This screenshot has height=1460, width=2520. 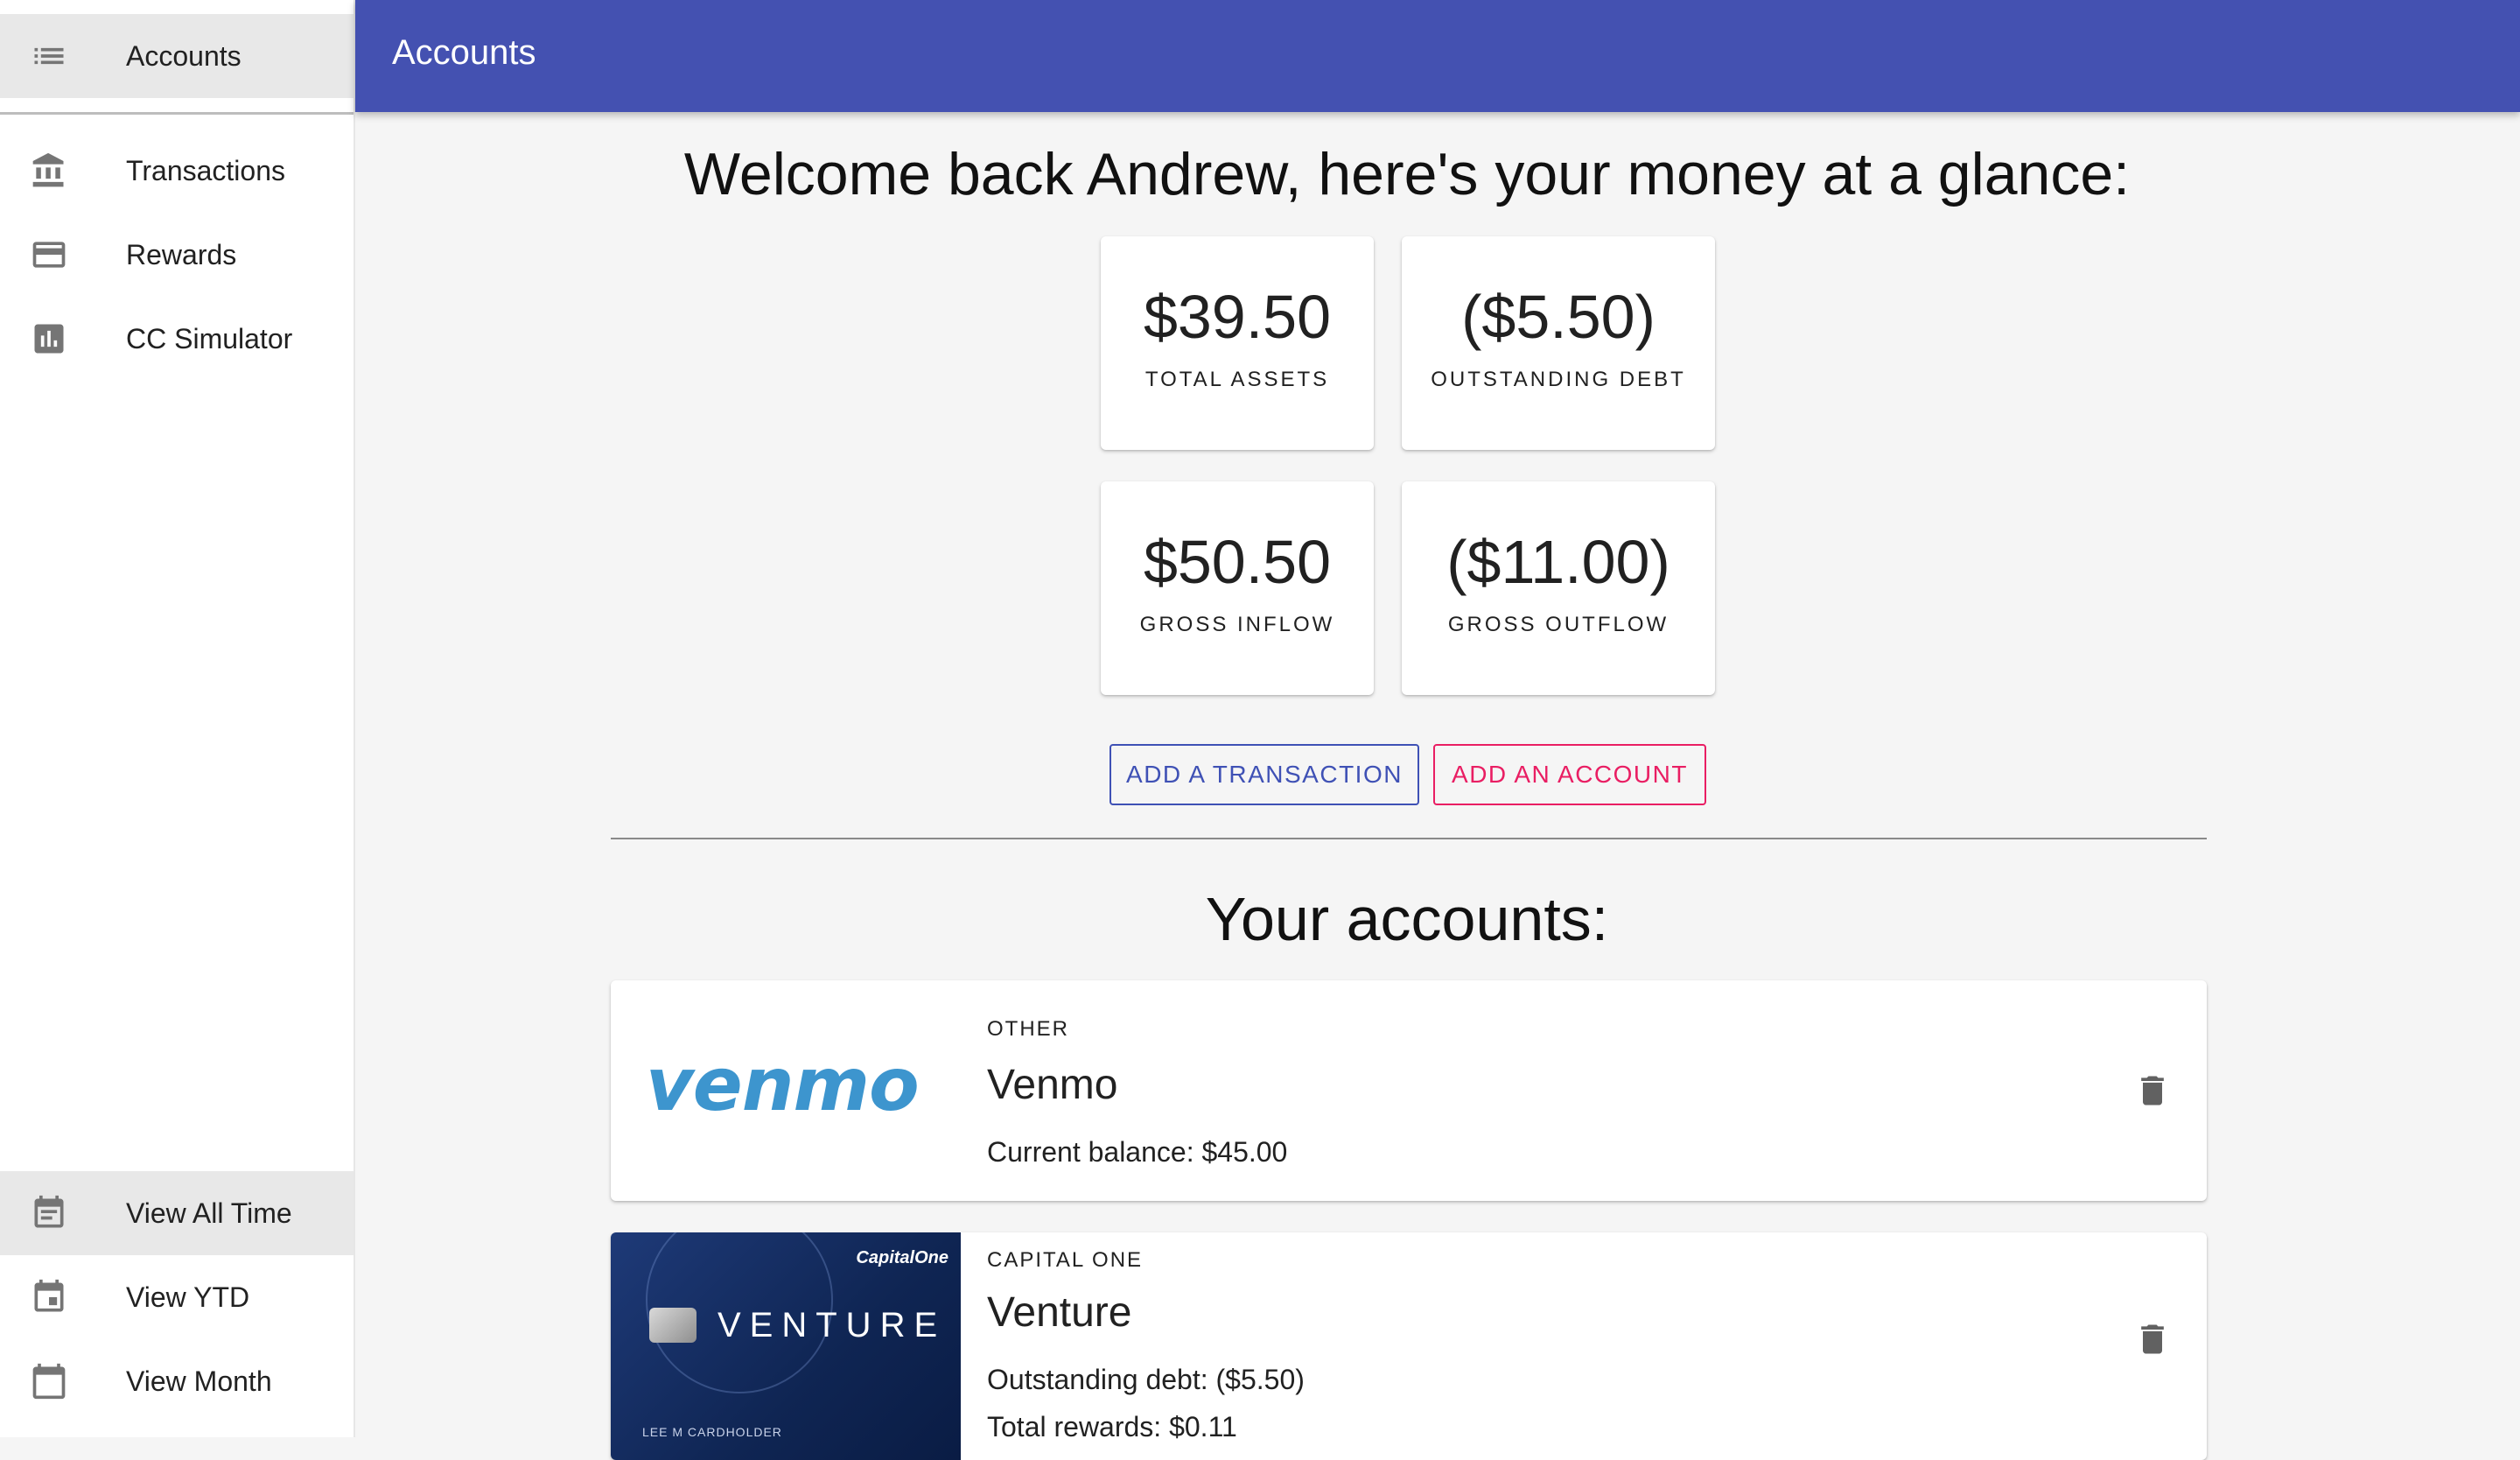 What do you see at coordinates (1028, 1029) in the screenshot?
I see `account-type: OTHER` at bounding box center [1028, 1029].